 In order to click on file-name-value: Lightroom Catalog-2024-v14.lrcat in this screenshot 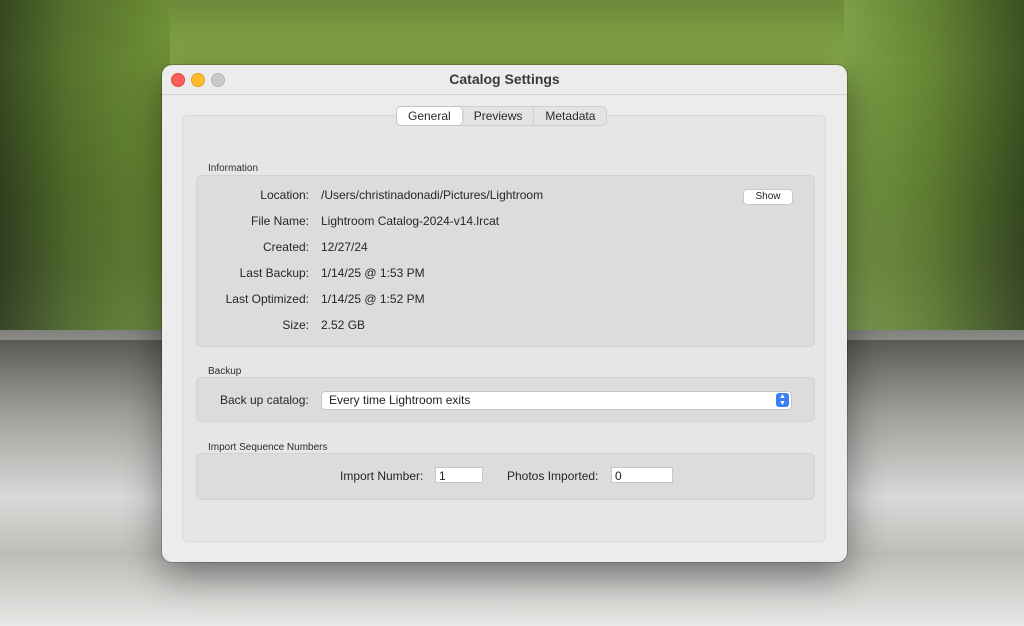, I will do `click(410, 221)`.